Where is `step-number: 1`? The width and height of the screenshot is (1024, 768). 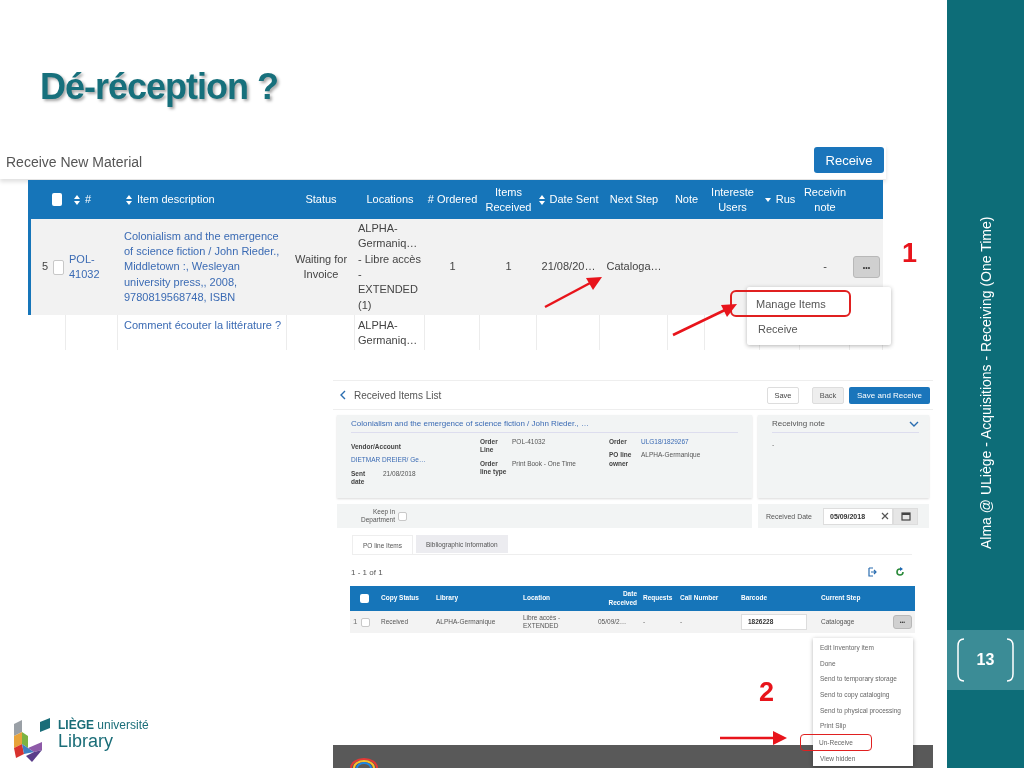 step-number: 1 is located at coordinates (910, 253).